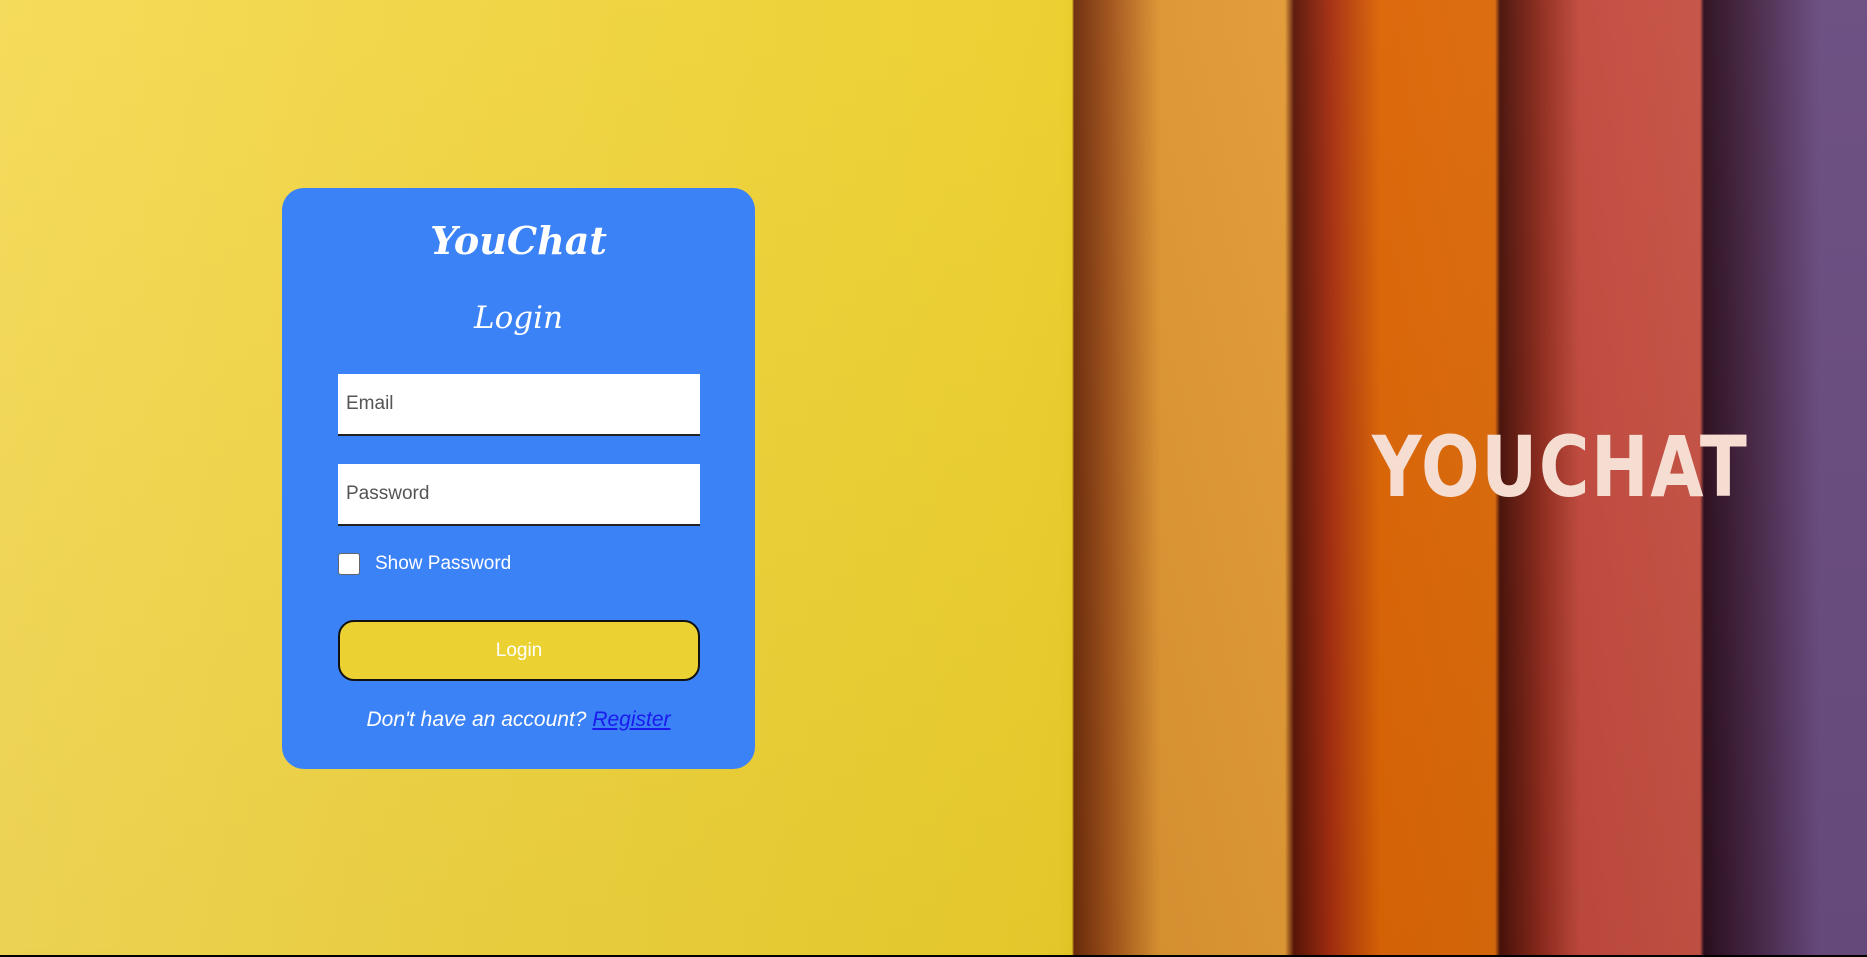  I want to click on youchat-logo: YOUCHAT, so click(1560, 467).